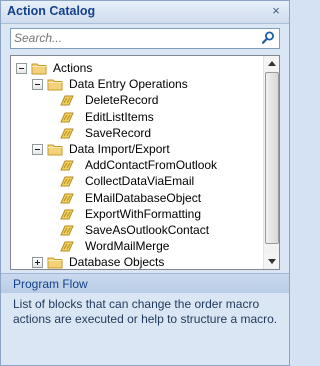 The height and width of the screenshot is (366, 320). Describe the element at coordinates (118, 132) in the screenshot. I see `tree-item-label: SaveRecord` at that location.